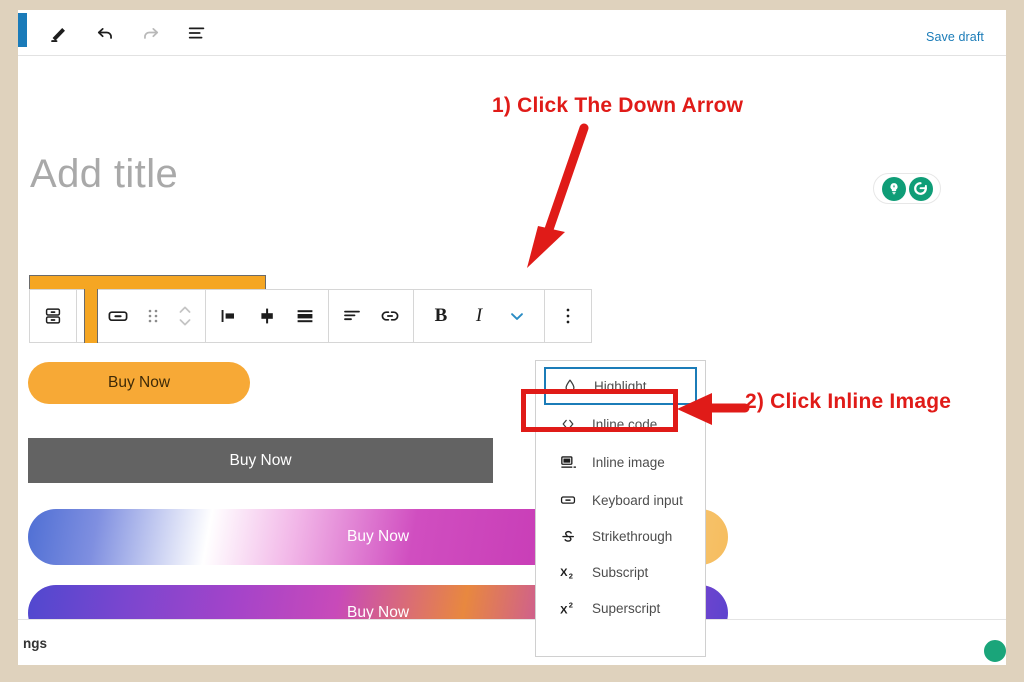  What do you see at coordinates (153, 316) in the screenshot?
I see `drag-handle-icon` at bounding box center [153, 316].